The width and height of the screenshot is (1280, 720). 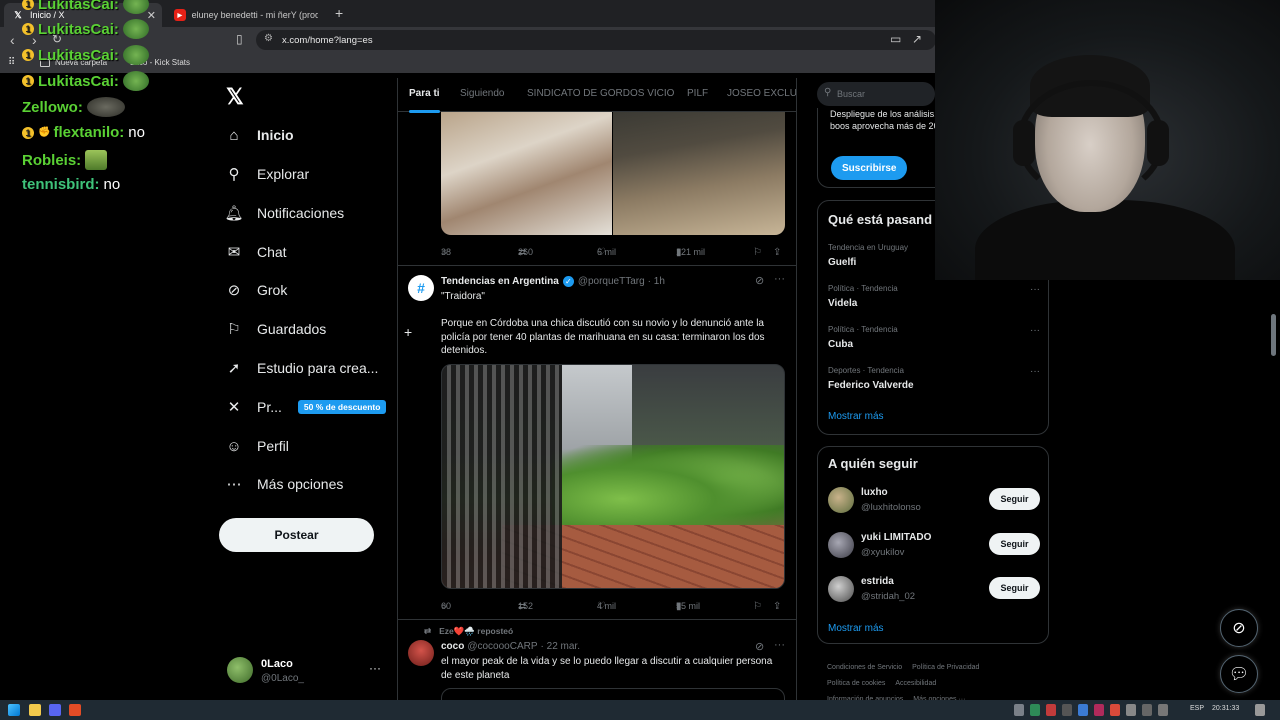 What do you see at coordinates (656, 281) in the screenshot?
I see `post-time: · 1h` at bounding box center [656, 281].